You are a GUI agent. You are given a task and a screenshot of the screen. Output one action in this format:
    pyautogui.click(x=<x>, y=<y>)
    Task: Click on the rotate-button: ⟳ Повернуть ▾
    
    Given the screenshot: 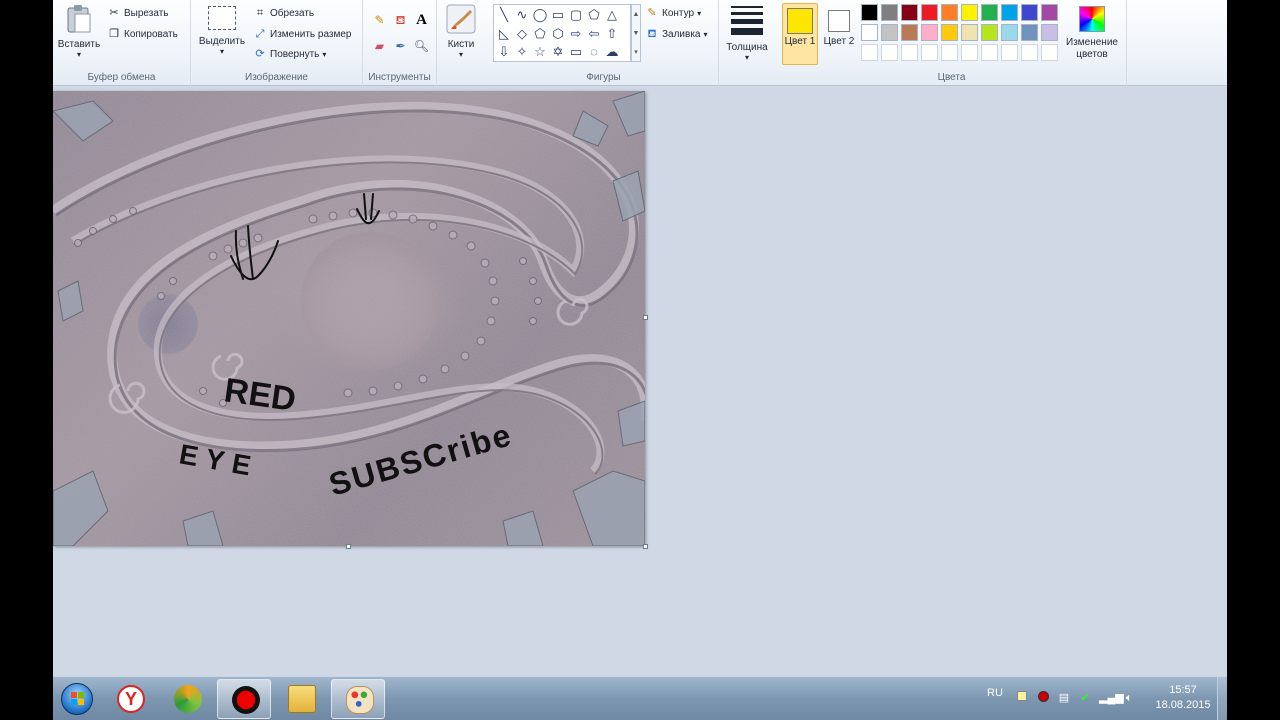 What is the action you would take?
    pyautogui.click(x=289, y=54)
    